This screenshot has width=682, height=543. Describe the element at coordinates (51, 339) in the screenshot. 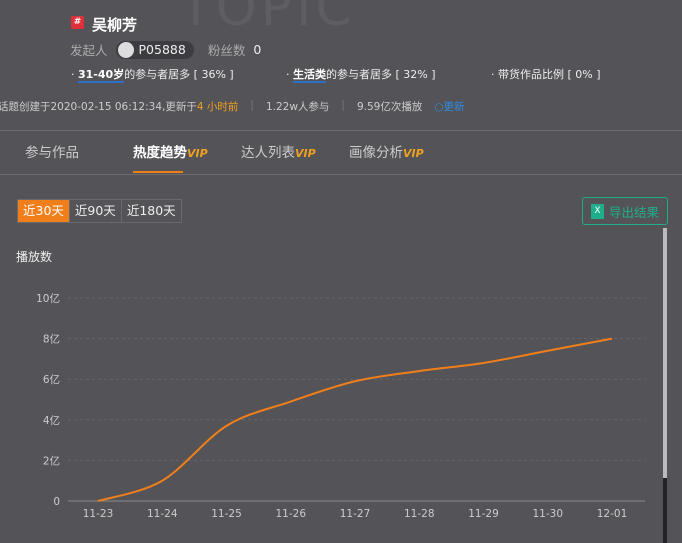

I see `y-tick-label: 8亿` at that location.